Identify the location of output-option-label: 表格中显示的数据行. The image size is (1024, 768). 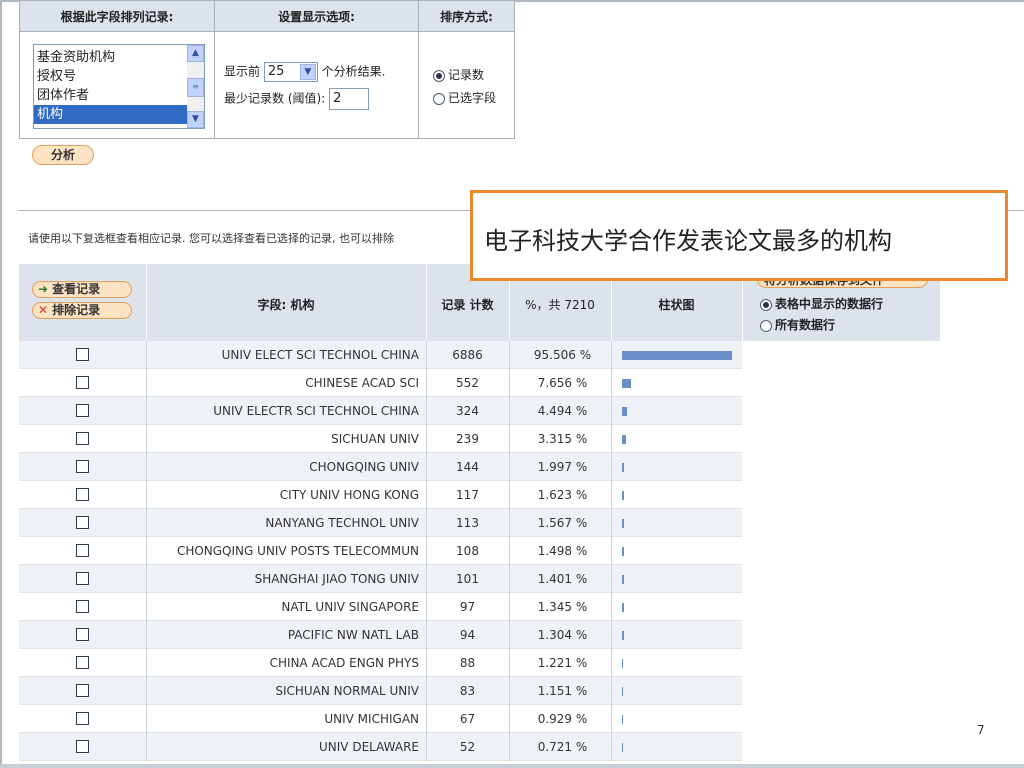
(829, 304).